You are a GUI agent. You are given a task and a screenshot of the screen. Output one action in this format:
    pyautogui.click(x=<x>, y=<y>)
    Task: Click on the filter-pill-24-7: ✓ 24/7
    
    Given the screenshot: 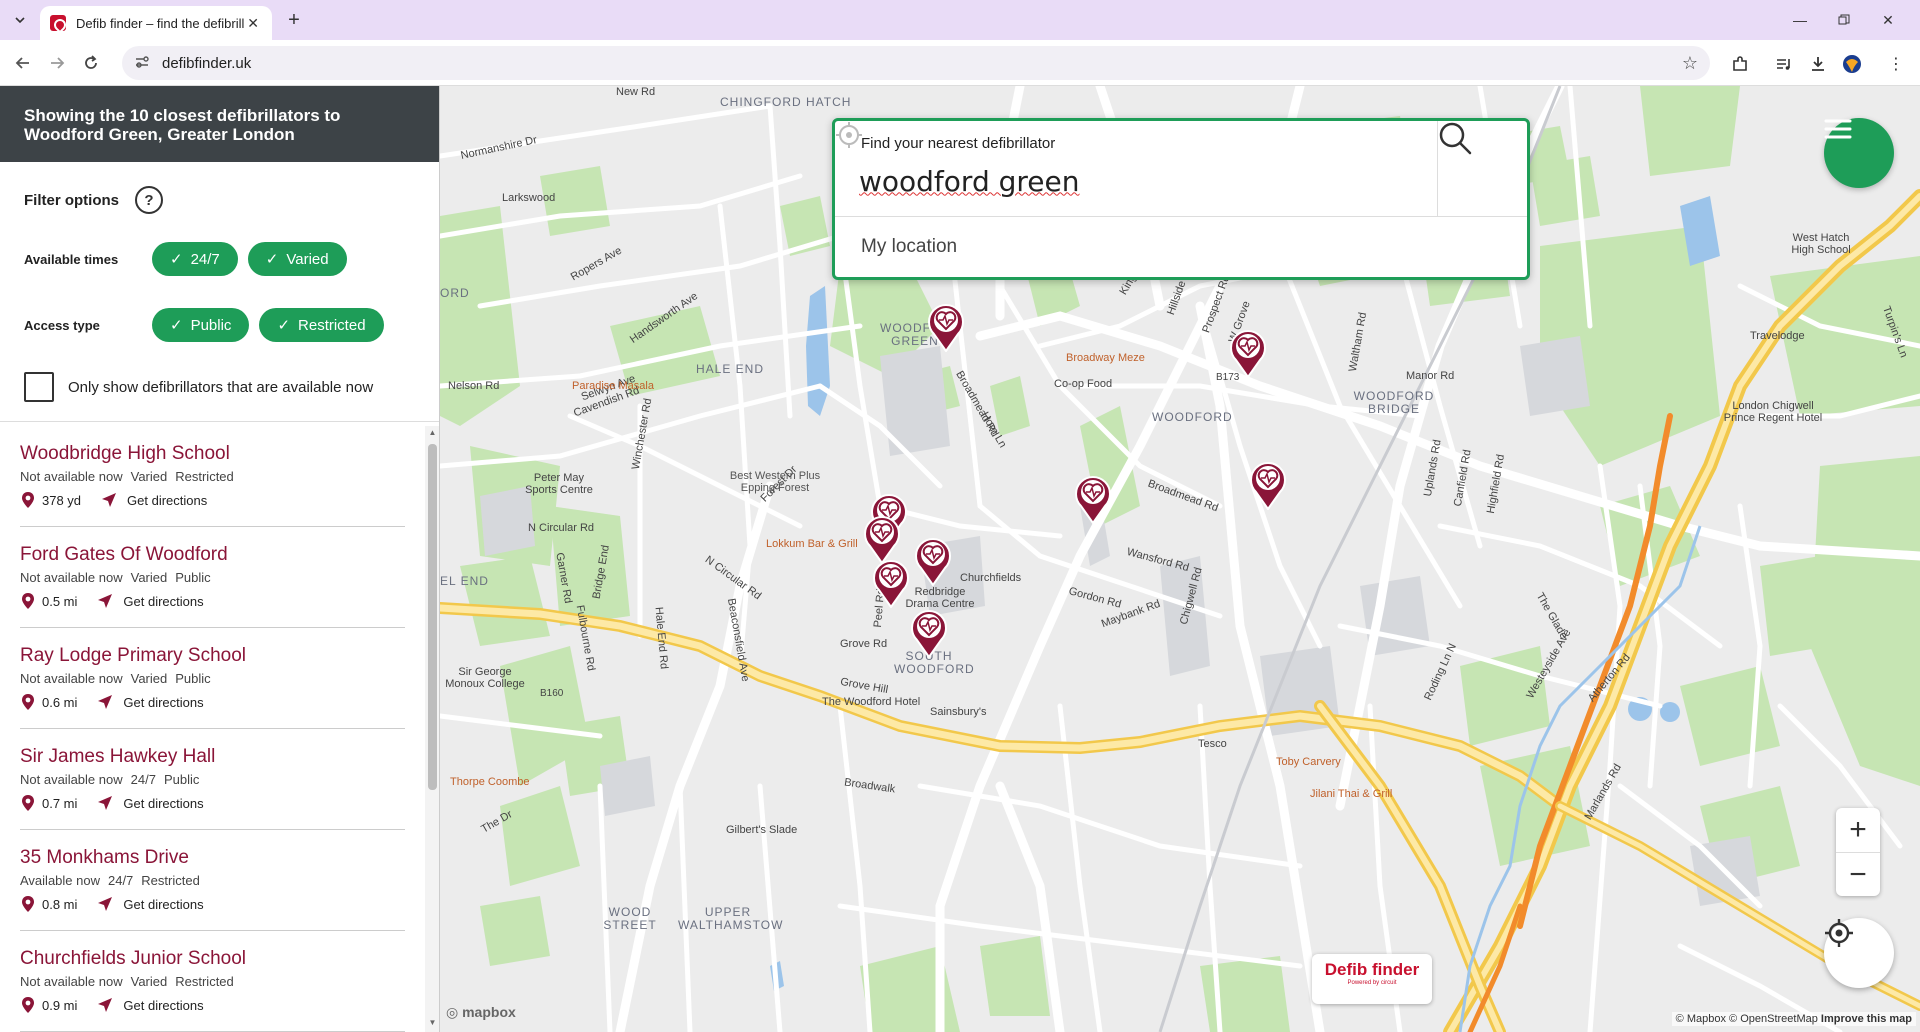 What is the action you would take?
    pyautogui.click(x=195, y=259)
    